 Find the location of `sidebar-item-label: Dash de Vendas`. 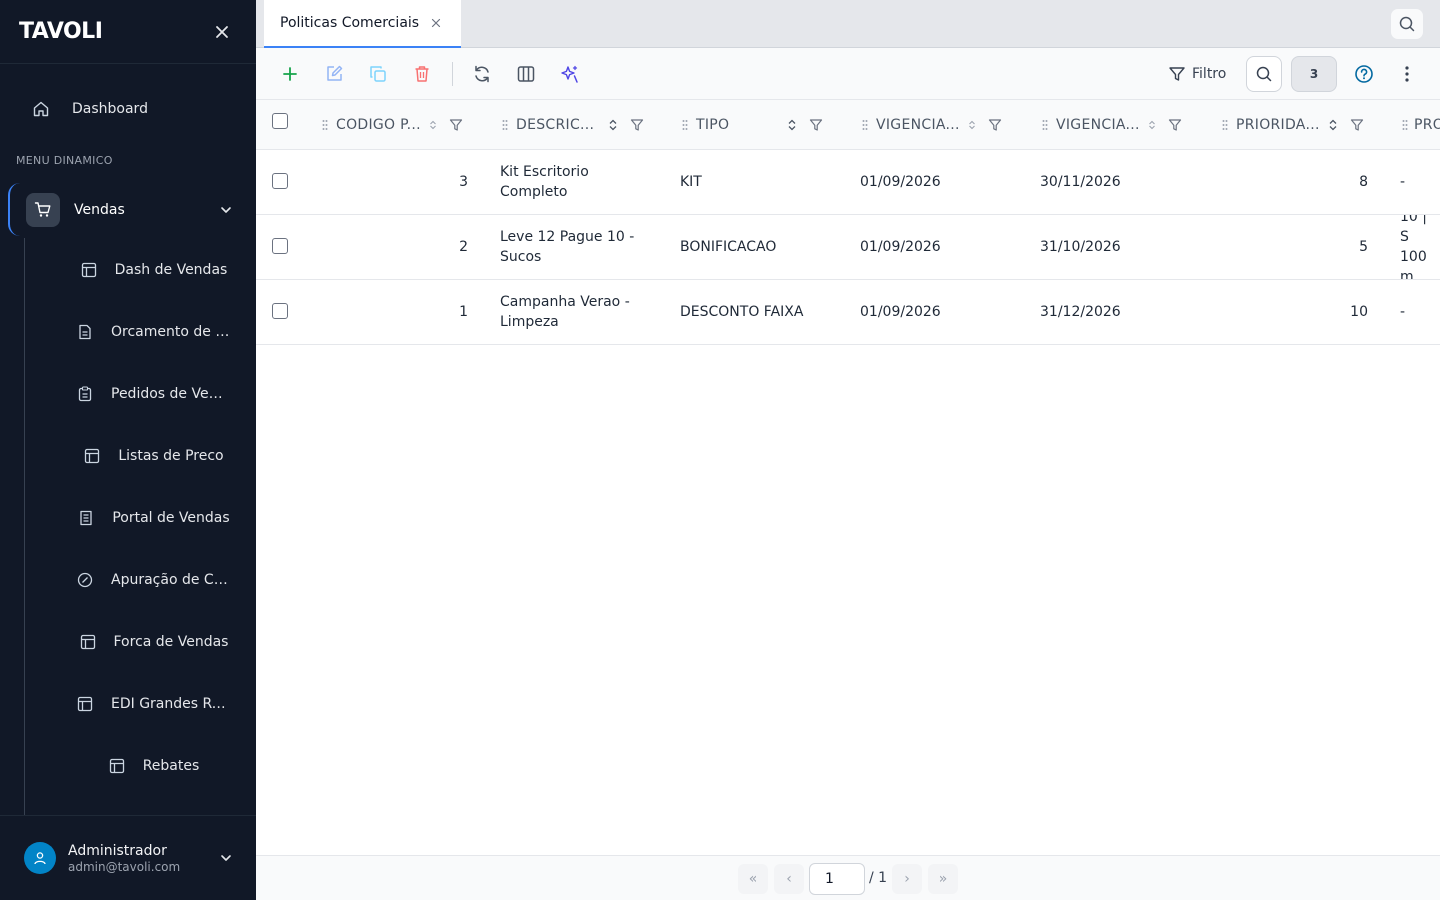

sidebar-item-label: Dash de Vendas is located at coordinates (171, 270).